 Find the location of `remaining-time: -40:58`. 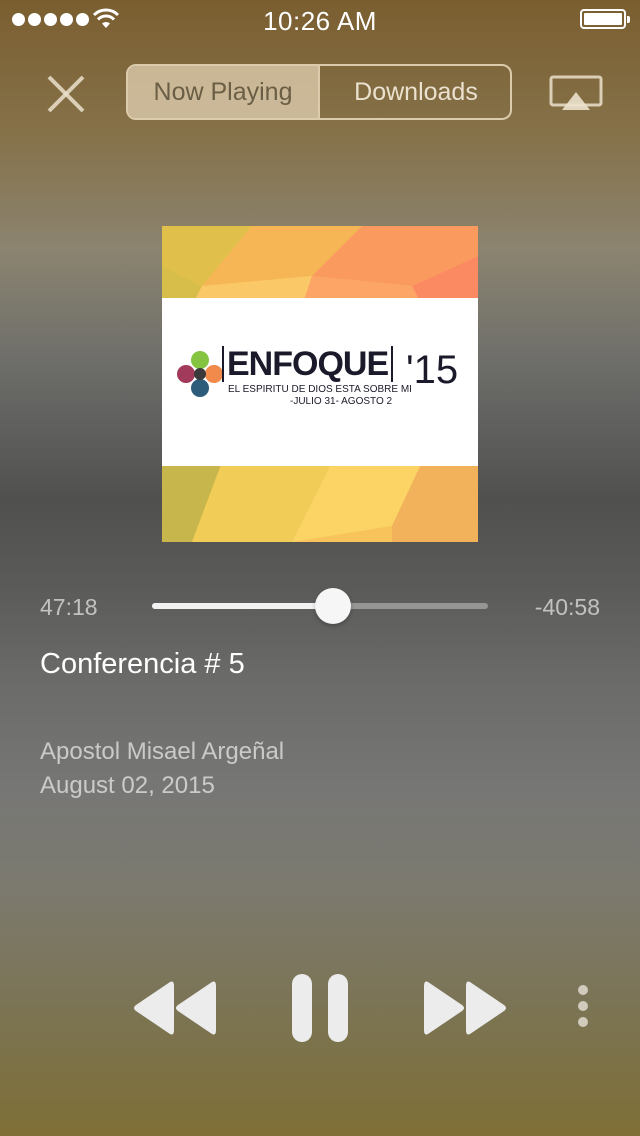

remaining-time: -40:58 is located at coordinates (567, 607).